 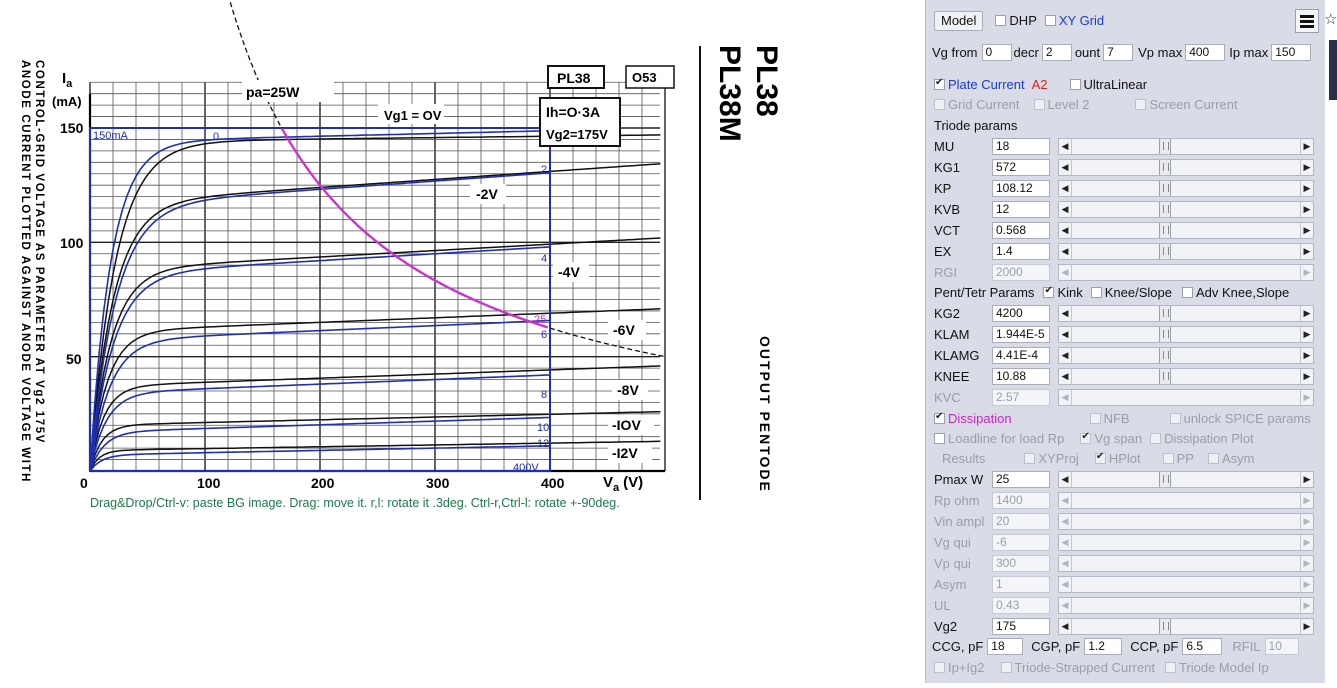 I want to click on count-input: 7, so click(x=1118, y=52).